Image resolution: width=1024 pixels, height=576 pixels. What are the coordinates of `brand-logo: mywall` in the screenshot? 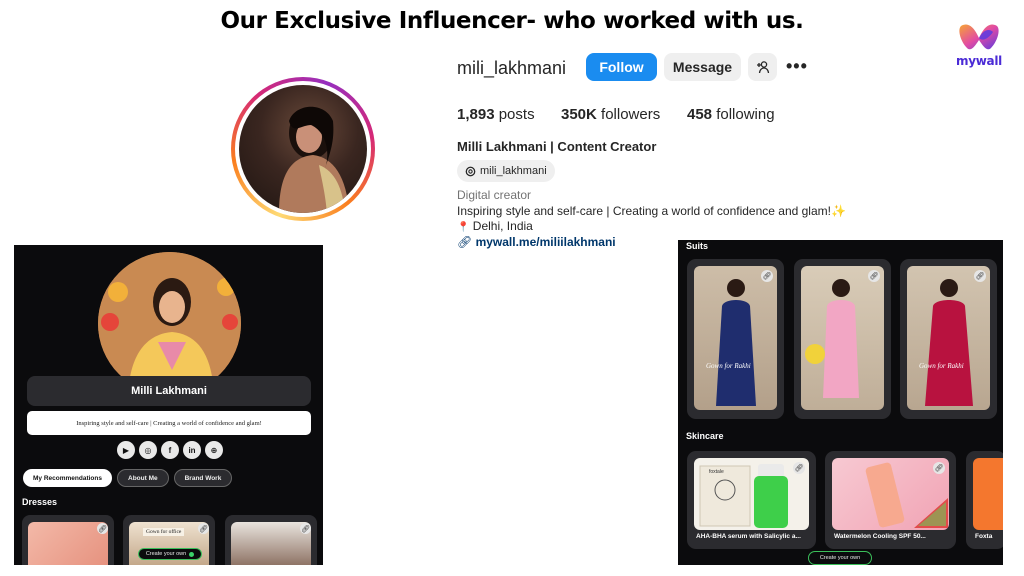 It's located at (979, 48).